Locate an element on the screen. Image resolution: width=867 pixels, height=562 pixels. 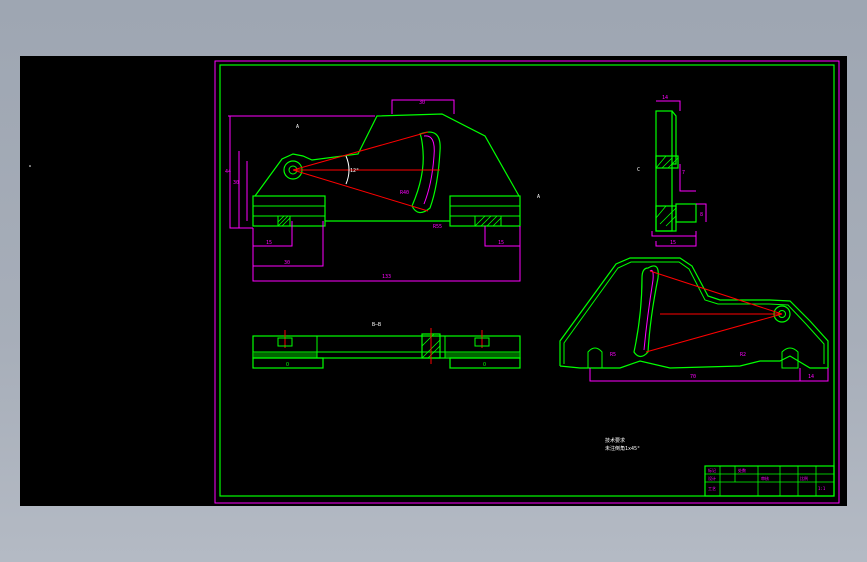
side-view-marker: C is located at coordinates (638, 170).